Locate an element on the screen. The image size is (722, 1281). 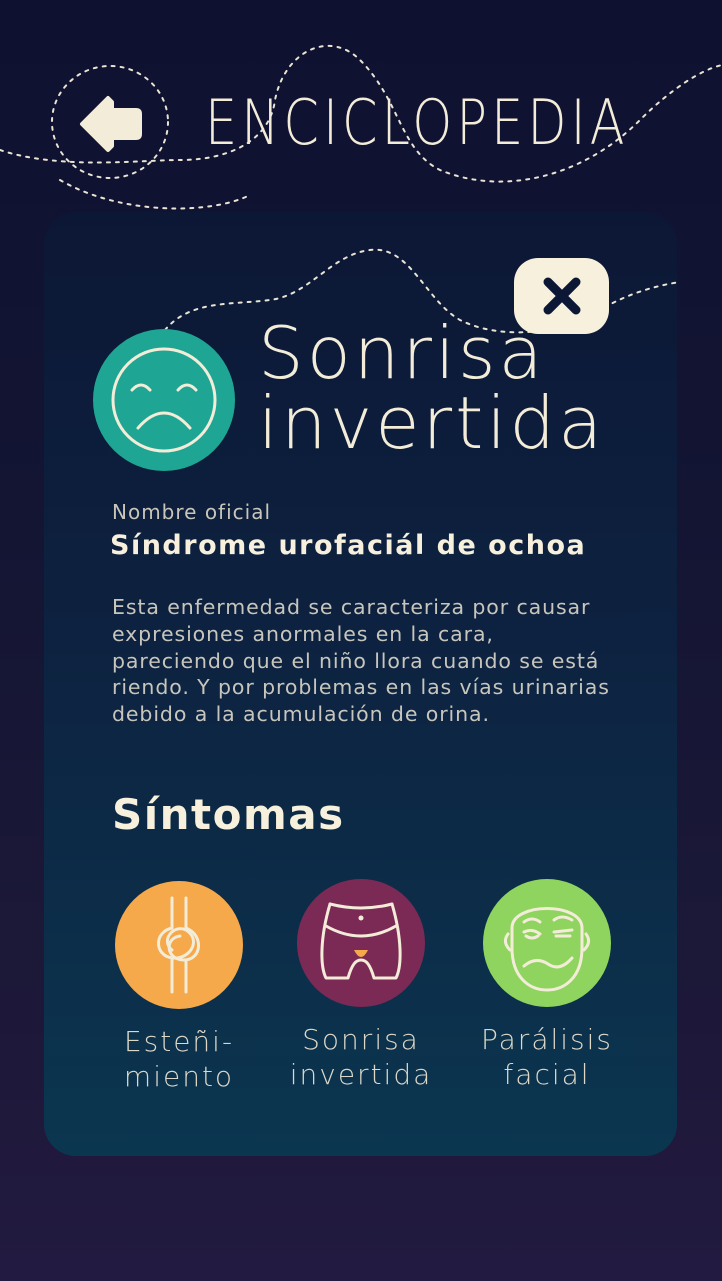
pelvis-icon is located at coordinates (361, 943).